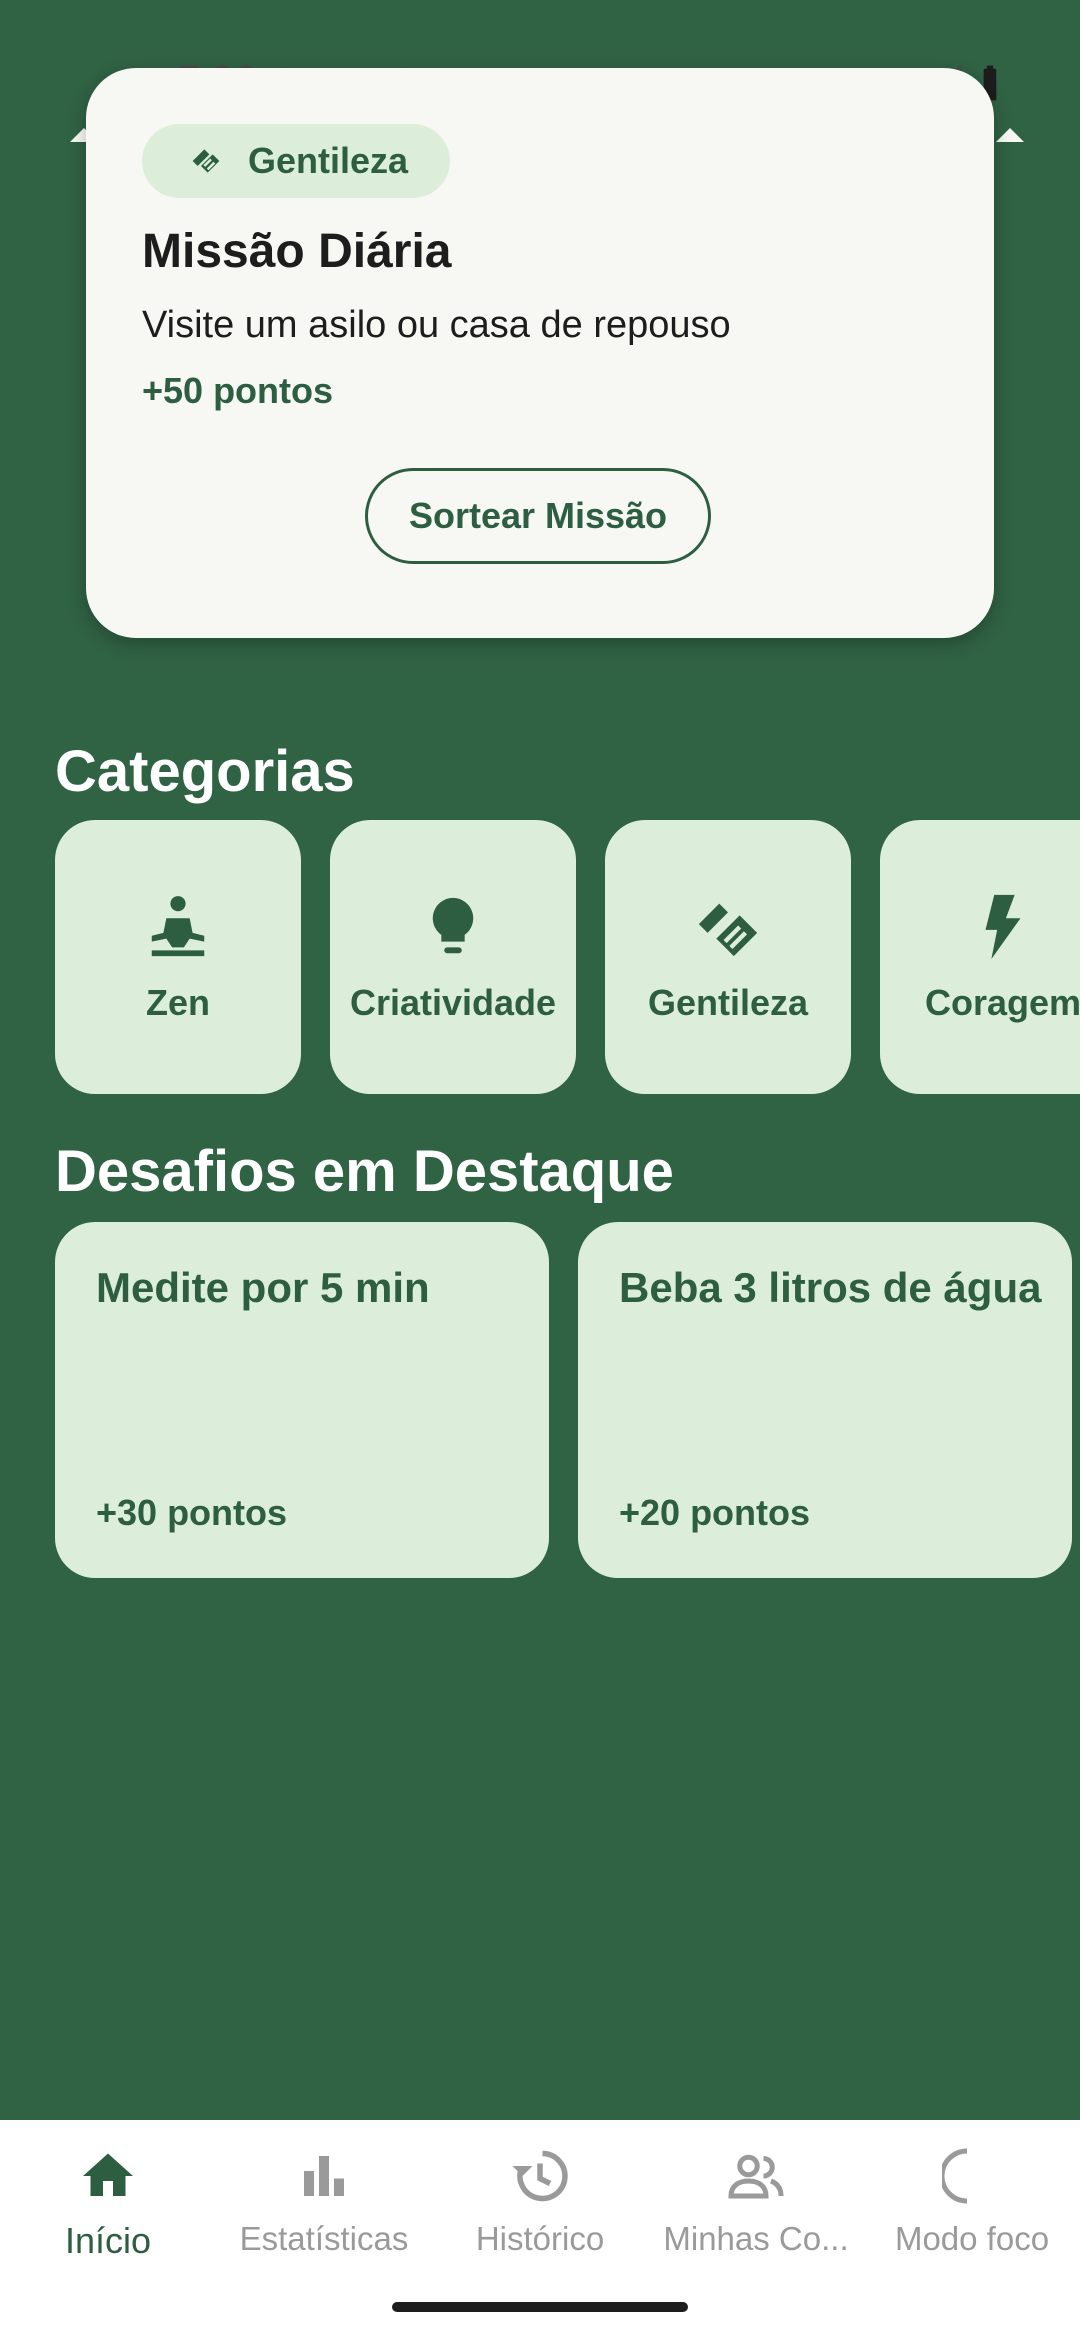 This screenshot has height=2340, width=1080. What do you see at coordinates (108, 2174) in the screenshot?
I see `home-icon` at bounding box center [108, 2174].